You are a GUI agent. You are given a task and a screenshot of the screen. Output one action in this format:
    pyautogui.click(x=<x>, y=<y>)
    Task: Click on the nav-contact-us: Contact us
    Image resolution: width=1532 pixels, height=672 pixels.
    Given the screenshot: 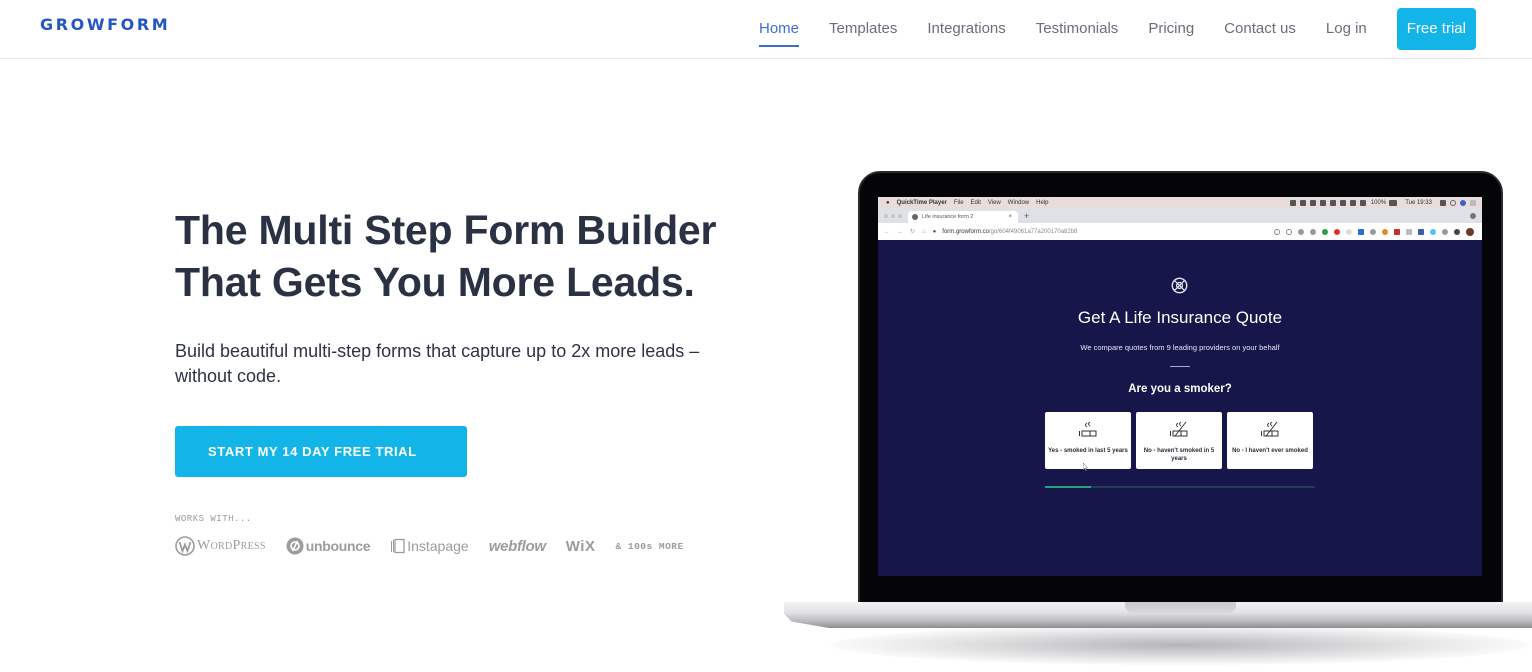 What is the action you would take?
    pyautogui.click(x=1260, y=29)
    